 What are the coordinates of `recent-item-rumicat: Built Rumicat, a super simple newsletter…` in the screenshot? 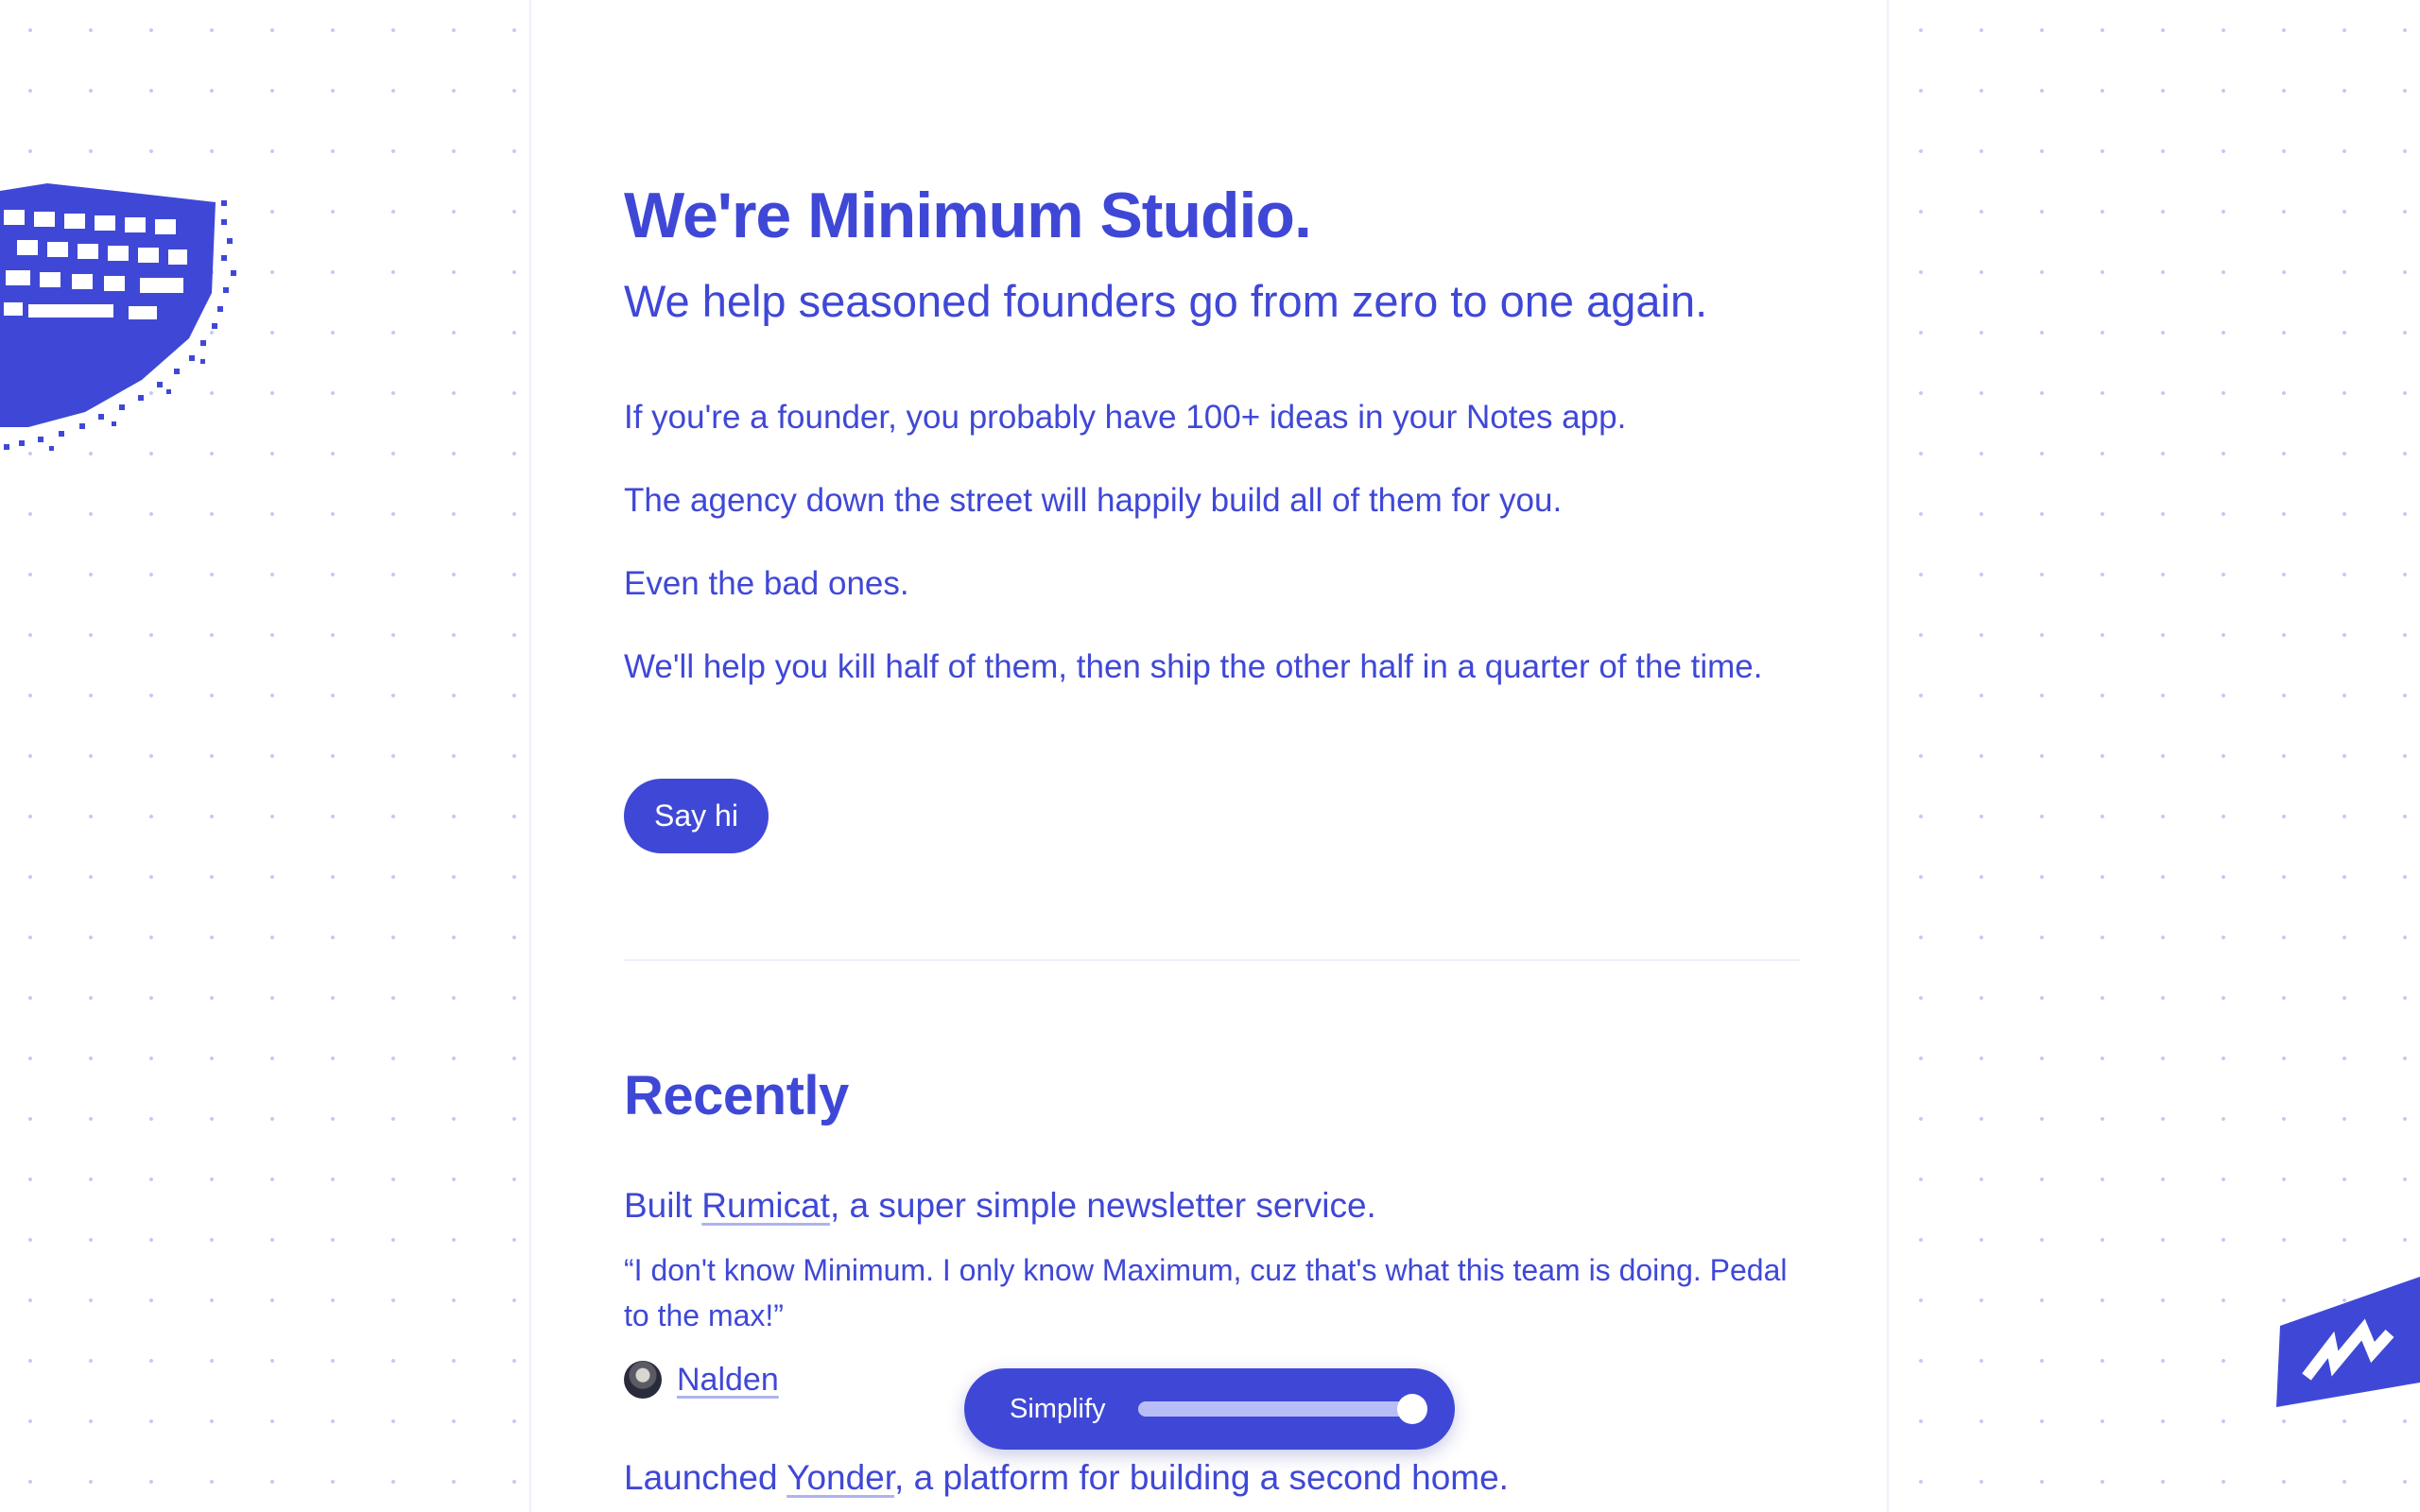 It's located at (1000, 1205).